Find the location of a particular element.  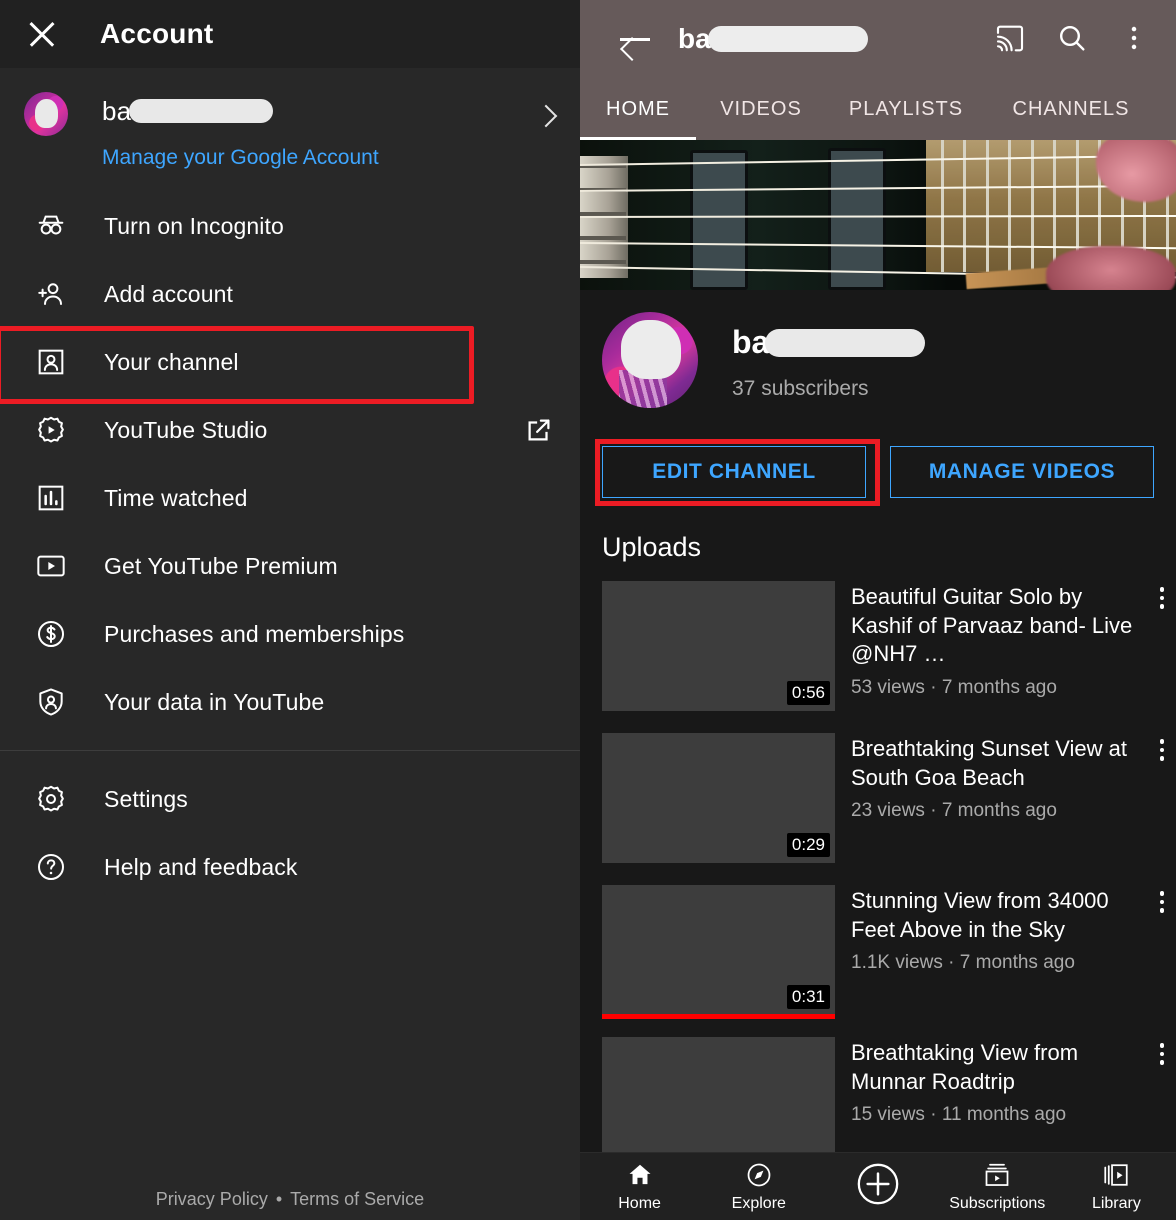

menu-item-your-data-in-youtube: Your data in YouTube is located at coordinates (290, 702).